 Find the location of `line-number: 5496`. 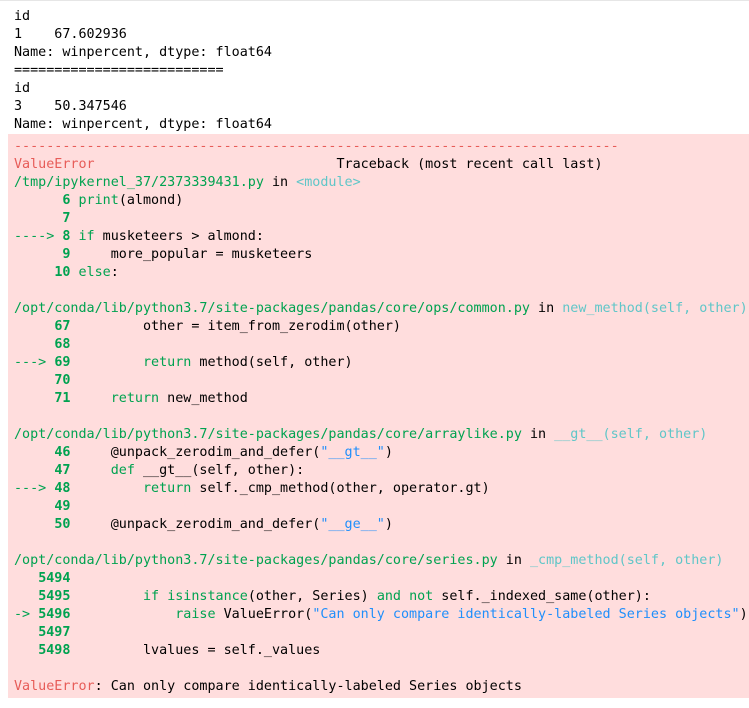

line-number: 5496 is located at coordinates (54, 614).